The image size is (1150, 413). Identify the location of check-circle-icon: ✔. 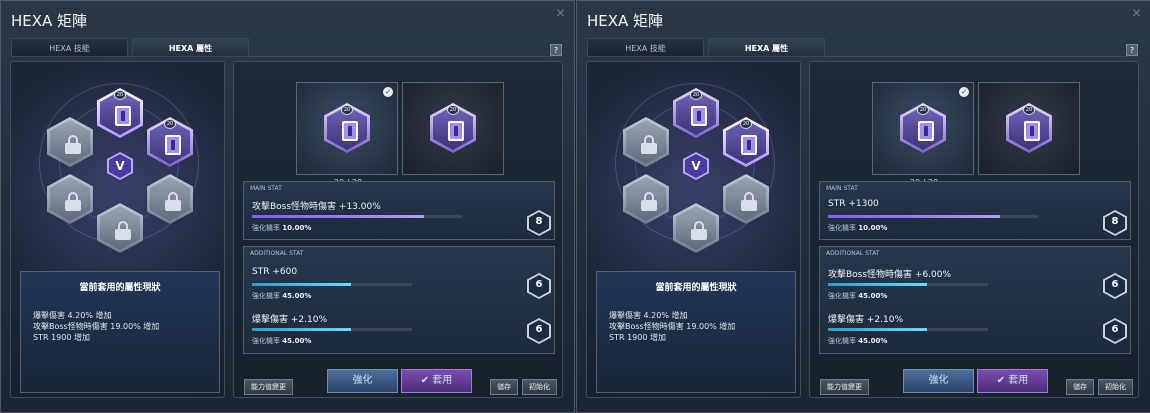
(1002, 380).